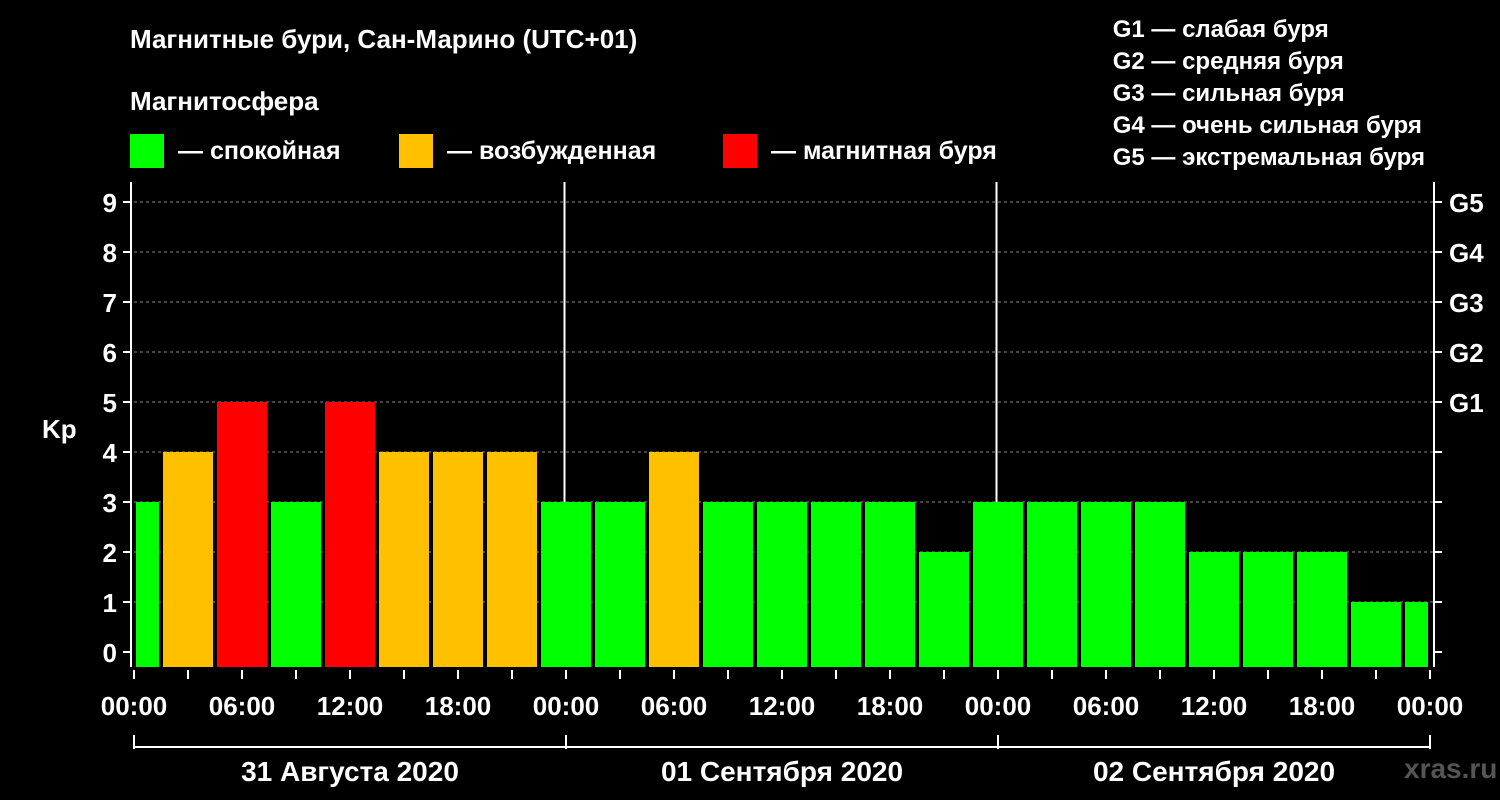 This screenshot has width=1500, height=800. I want to click on y-tick-label: 6, so click(110, 353).